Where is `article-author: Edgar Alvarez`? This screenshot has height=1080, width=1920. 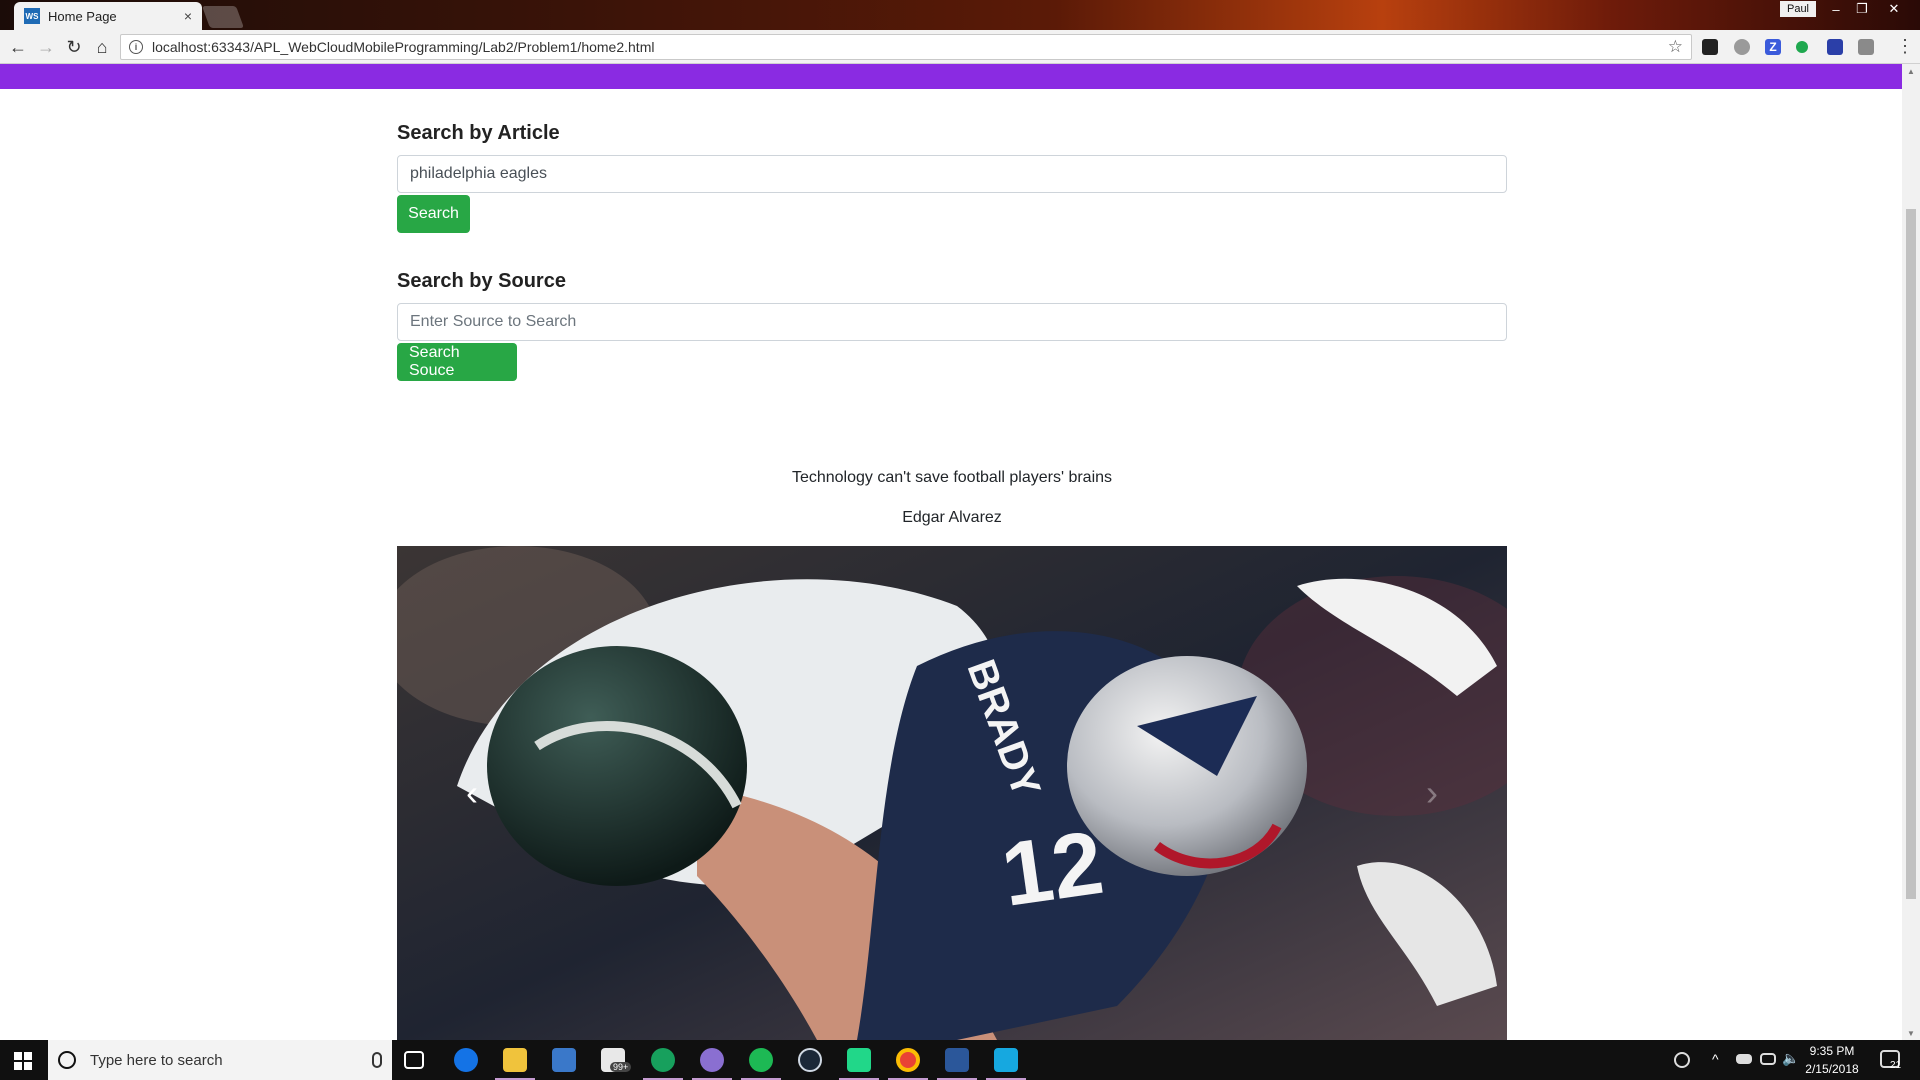 article-author: Edgar Alvarez is located at coordinates (952, 517).